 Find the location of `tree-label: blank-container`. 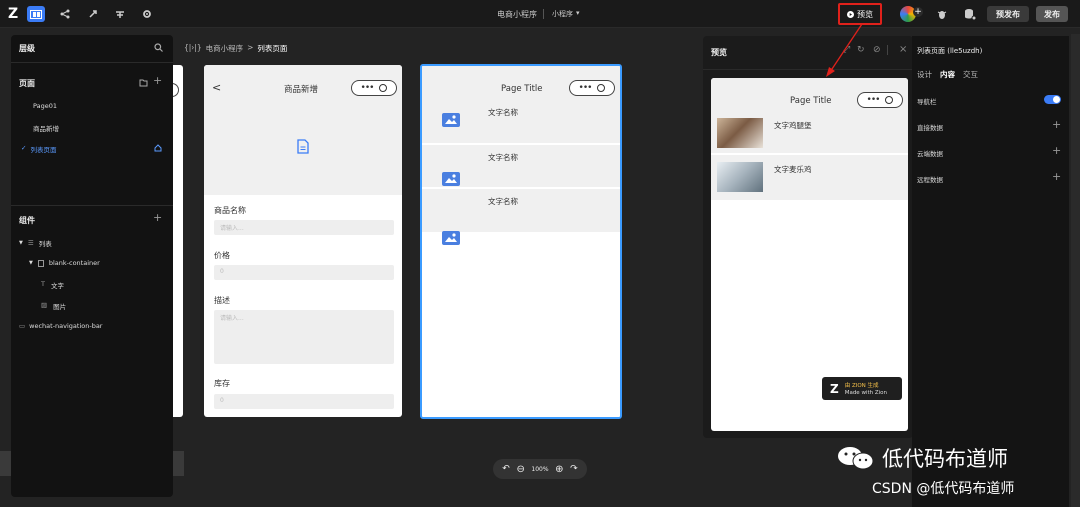

tree-label: blank-container is located at coordinates (74, 263).